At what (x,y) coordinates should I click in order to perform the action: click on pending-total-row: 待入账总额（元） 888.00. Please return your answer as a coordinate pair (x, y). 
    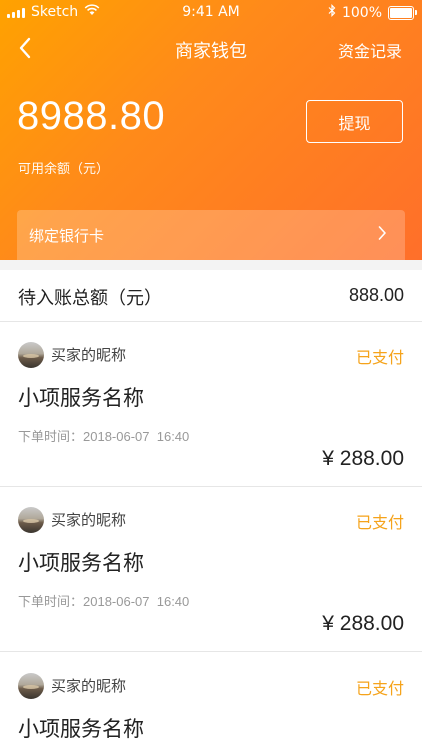
    Looking at the image, I should click on (211, 296).